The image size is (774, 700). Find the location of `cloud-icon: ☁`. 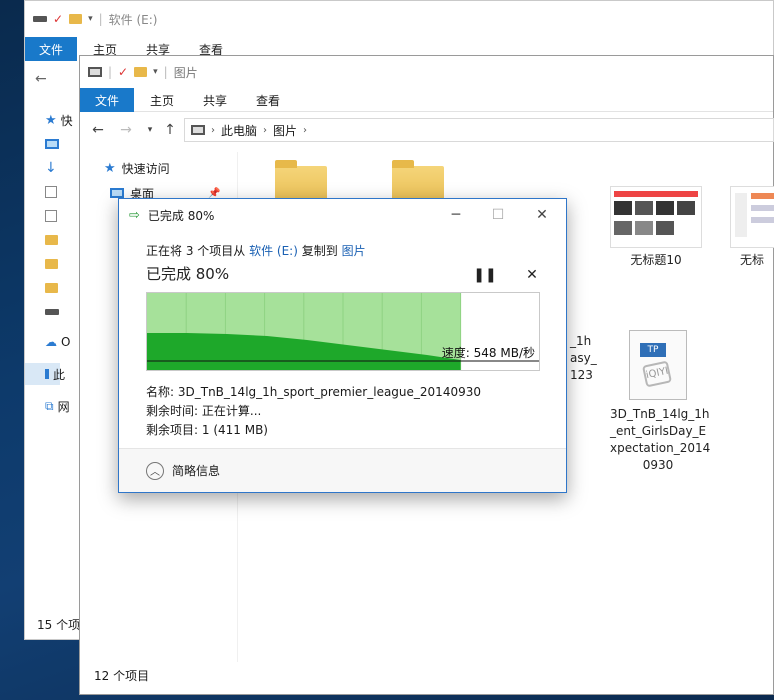

cloud-icon: ☁ is located at coordinates (51, 342).